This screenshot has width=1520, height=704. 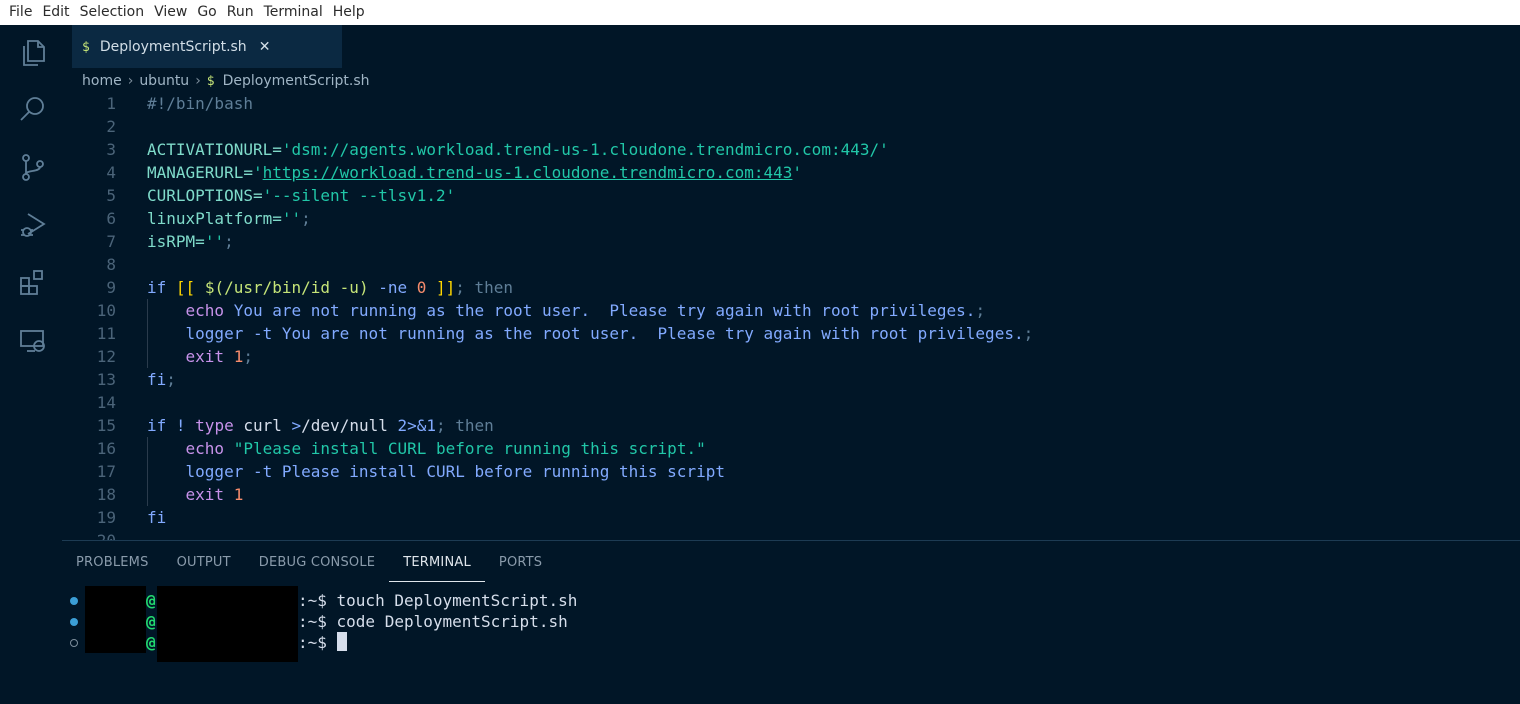 I want to click on line-number: 14, so click(x=106, y=402).